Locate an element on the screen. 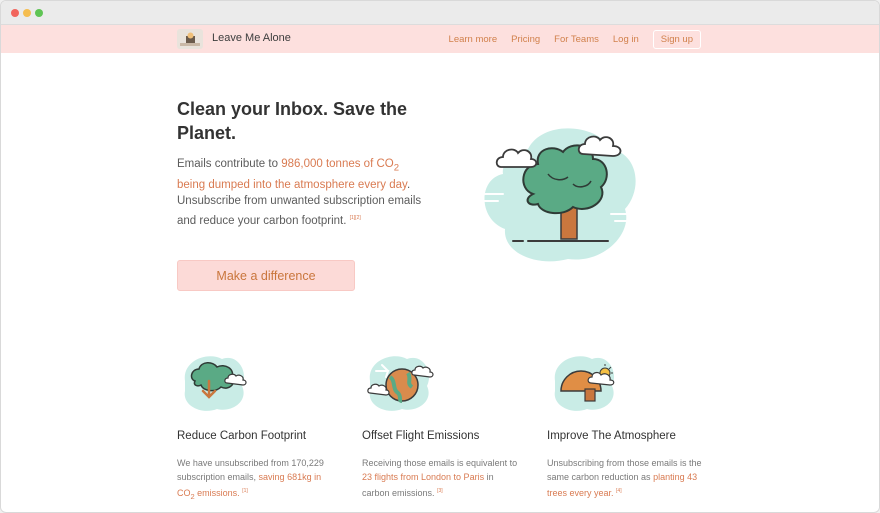  nav-for-teams: For Teams is located at coordinates (576, 39).